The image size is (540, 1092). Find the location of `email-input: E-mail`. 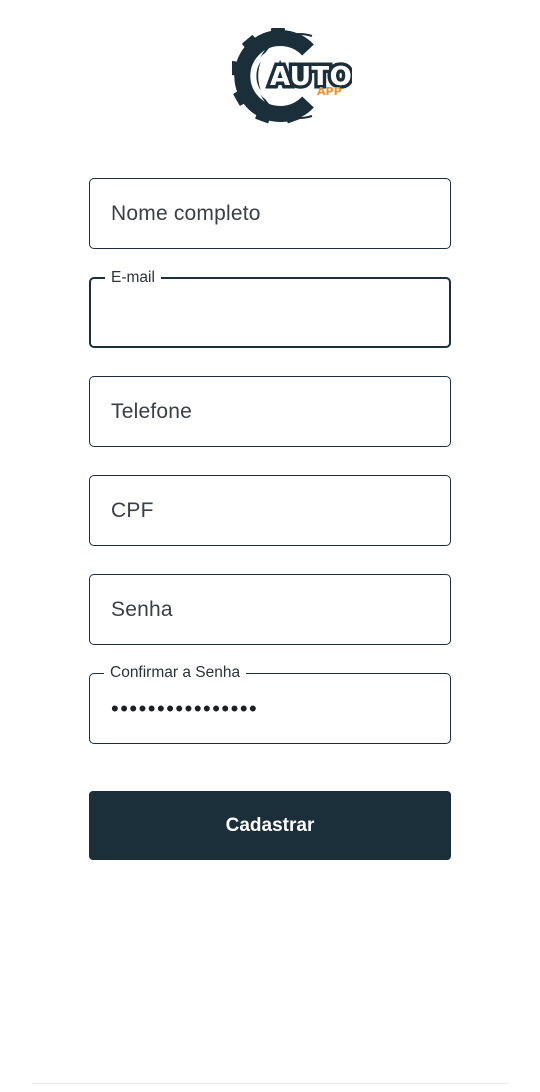

email-input: E-mail is located at coordinates (270, 308).